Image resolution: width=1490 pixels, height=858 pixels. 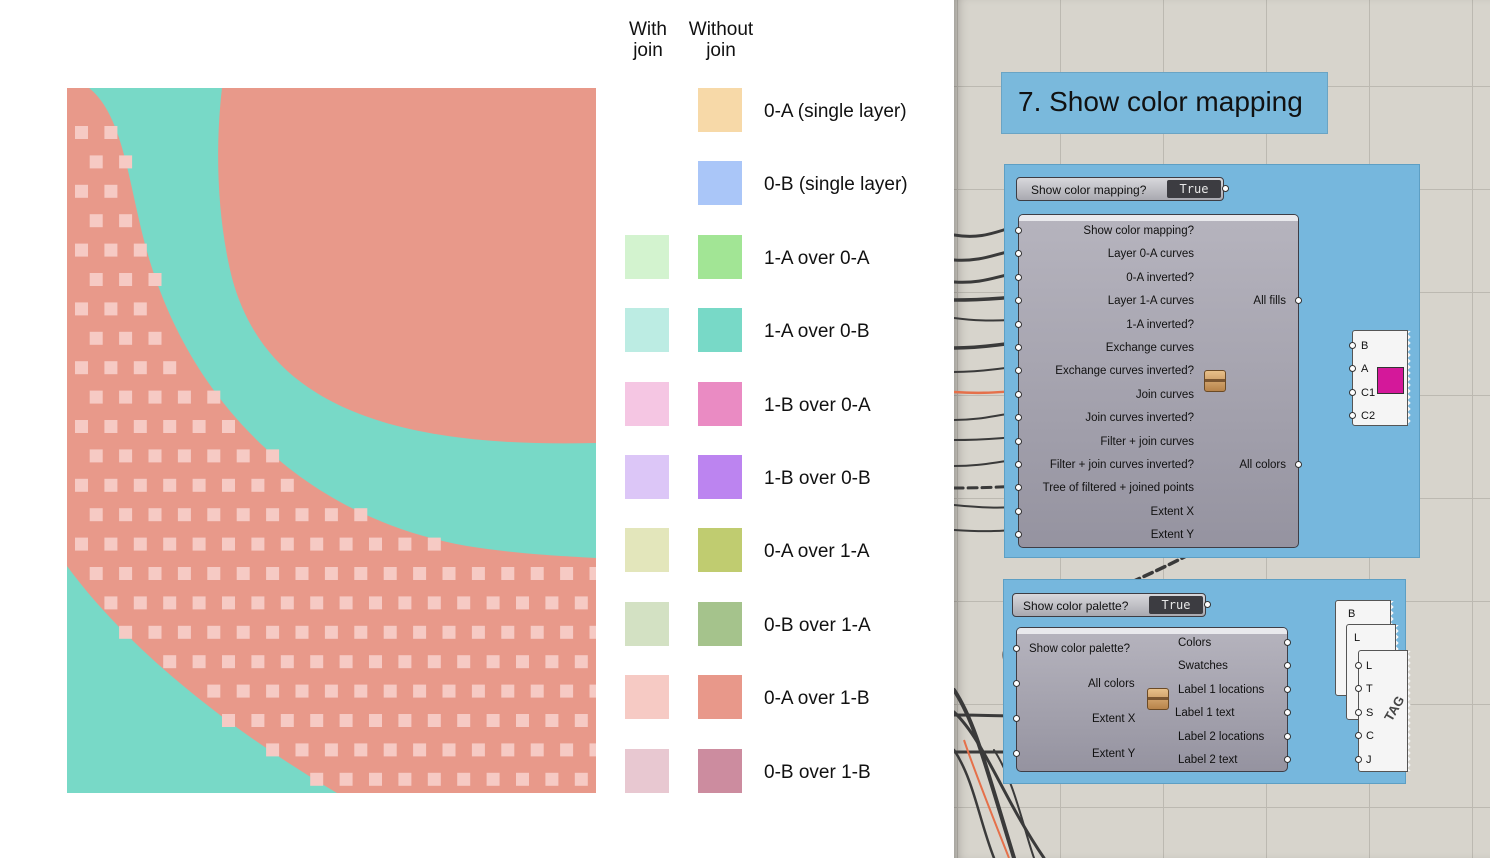 I want to click on panel-edge, so click(x=1408, y=378).